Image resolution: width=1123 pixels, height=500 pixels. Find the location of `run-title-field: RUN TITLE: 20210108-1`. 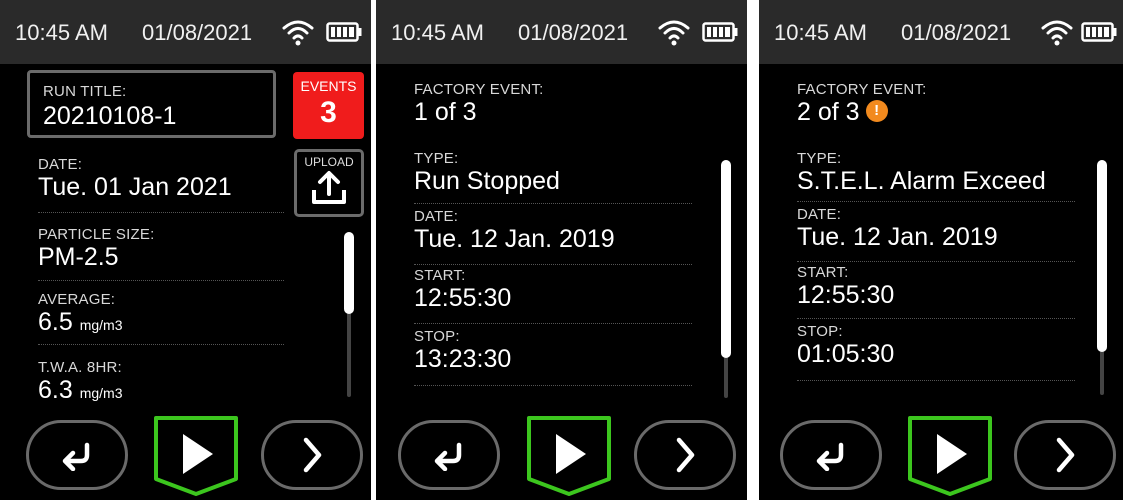

run-title-field: RUN TITLE: 20210108-1 is located at coordinates (151, 104).